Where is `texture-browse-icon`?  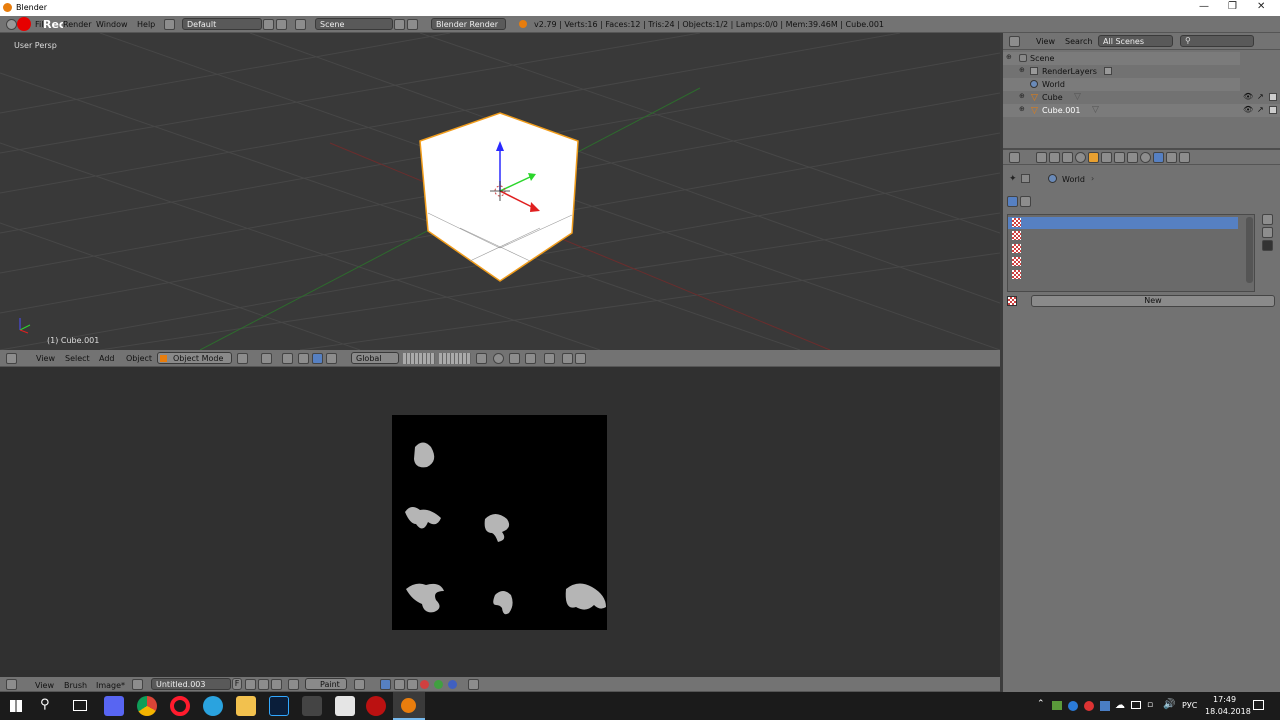
texture-browse-icon is located at coordinates (1012, 301).